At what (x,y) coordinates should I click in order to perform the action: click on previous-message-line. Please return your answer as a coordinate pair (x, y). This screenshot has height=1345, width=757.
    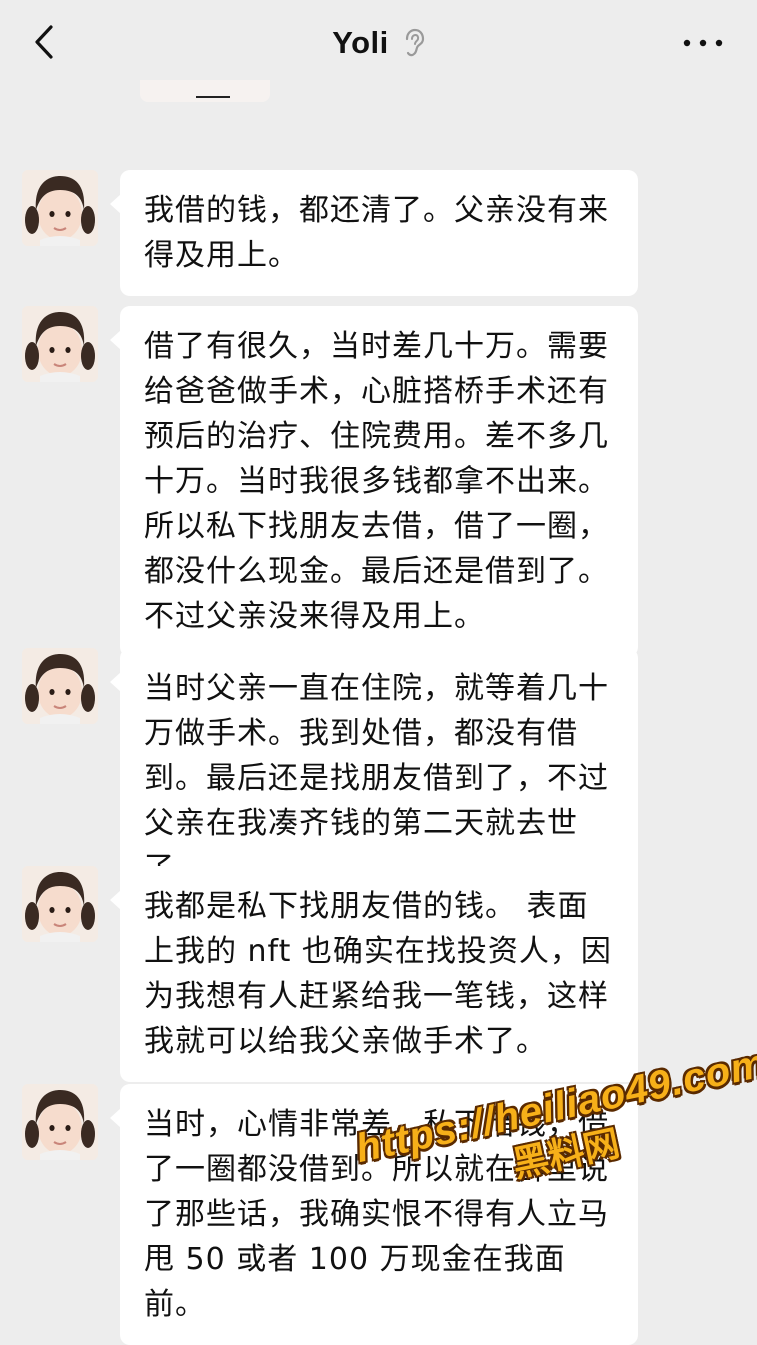
    Looking at the image, I should click on (213, 97).